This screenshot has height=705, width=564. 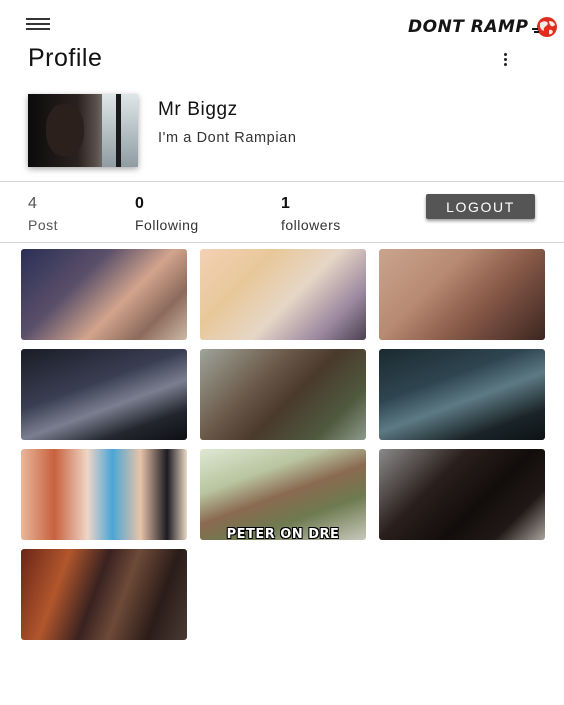 What do you see at coordinates (480, 206) in the screenshot?
I see `logout-button: LOGOUT` at bounding box center [480, 206].